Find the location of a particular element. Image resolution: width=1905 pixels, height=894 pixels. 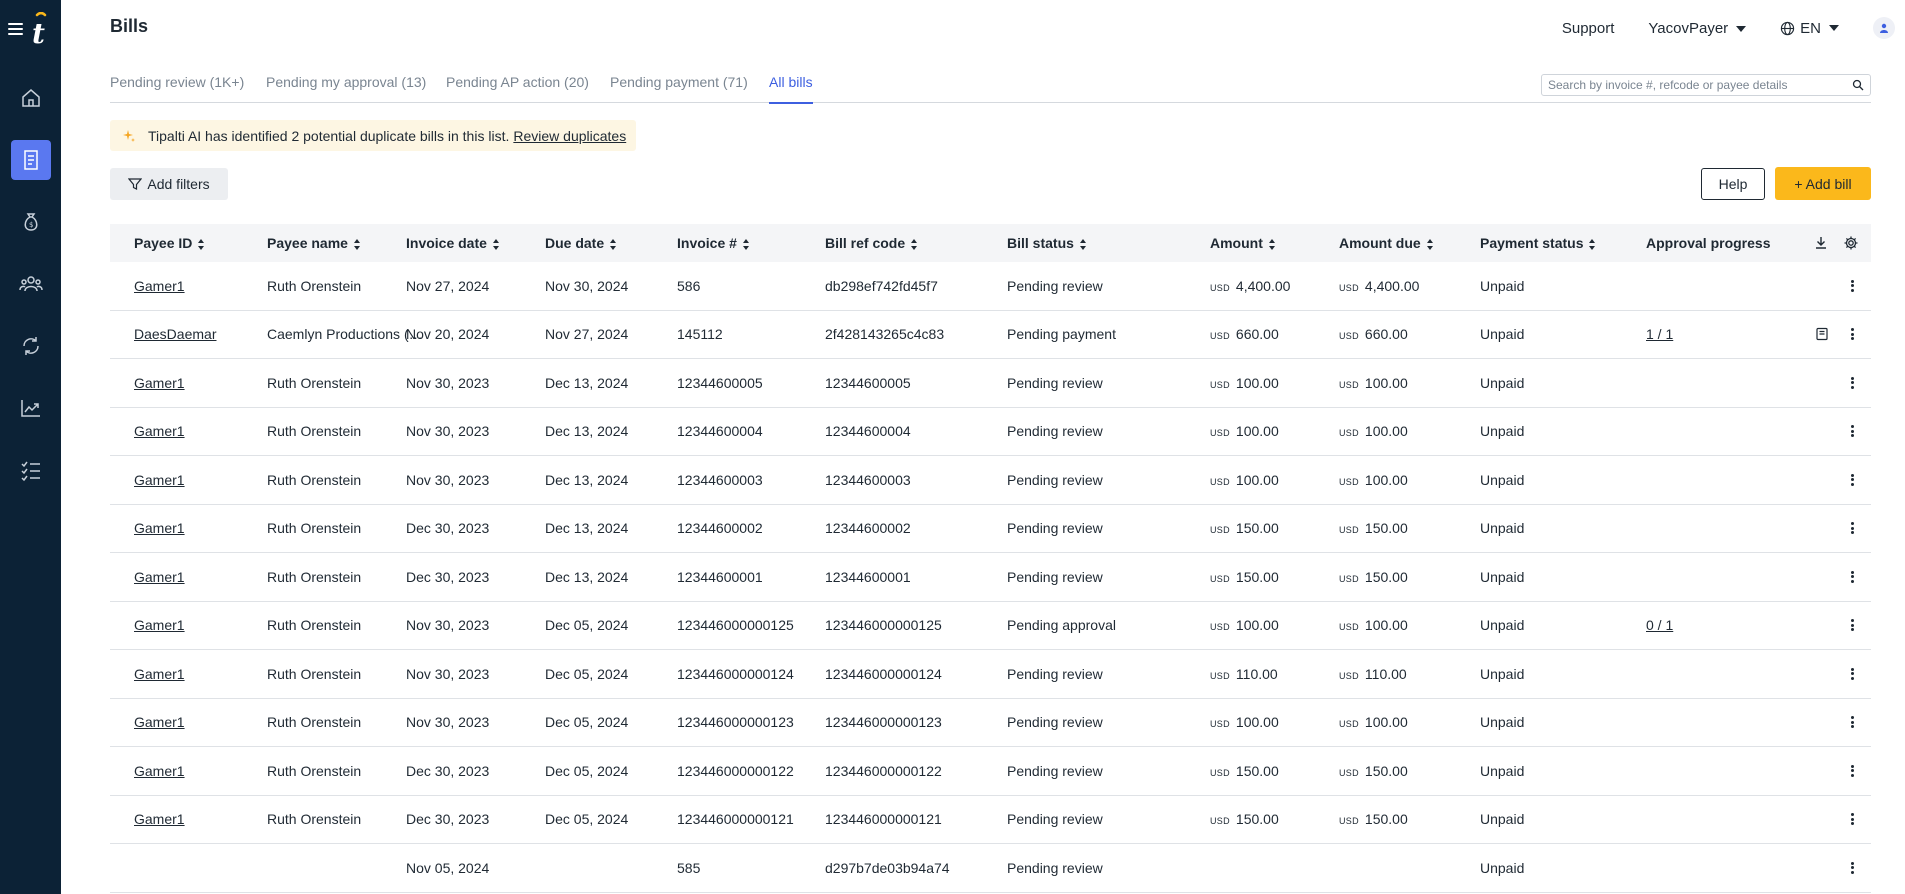

col-payee-id: Payee ID is located at coordinates (194, 243).